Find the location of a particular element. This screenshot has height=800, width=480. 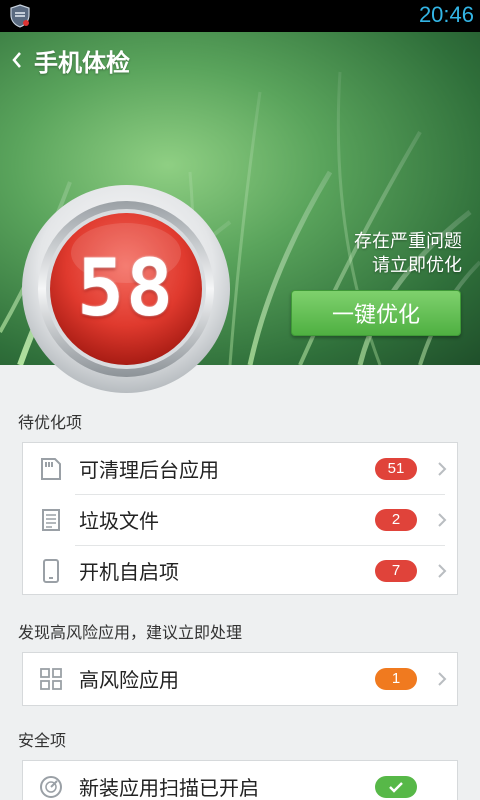

page-title: 手机体检 is located at coordinates (82, 62).